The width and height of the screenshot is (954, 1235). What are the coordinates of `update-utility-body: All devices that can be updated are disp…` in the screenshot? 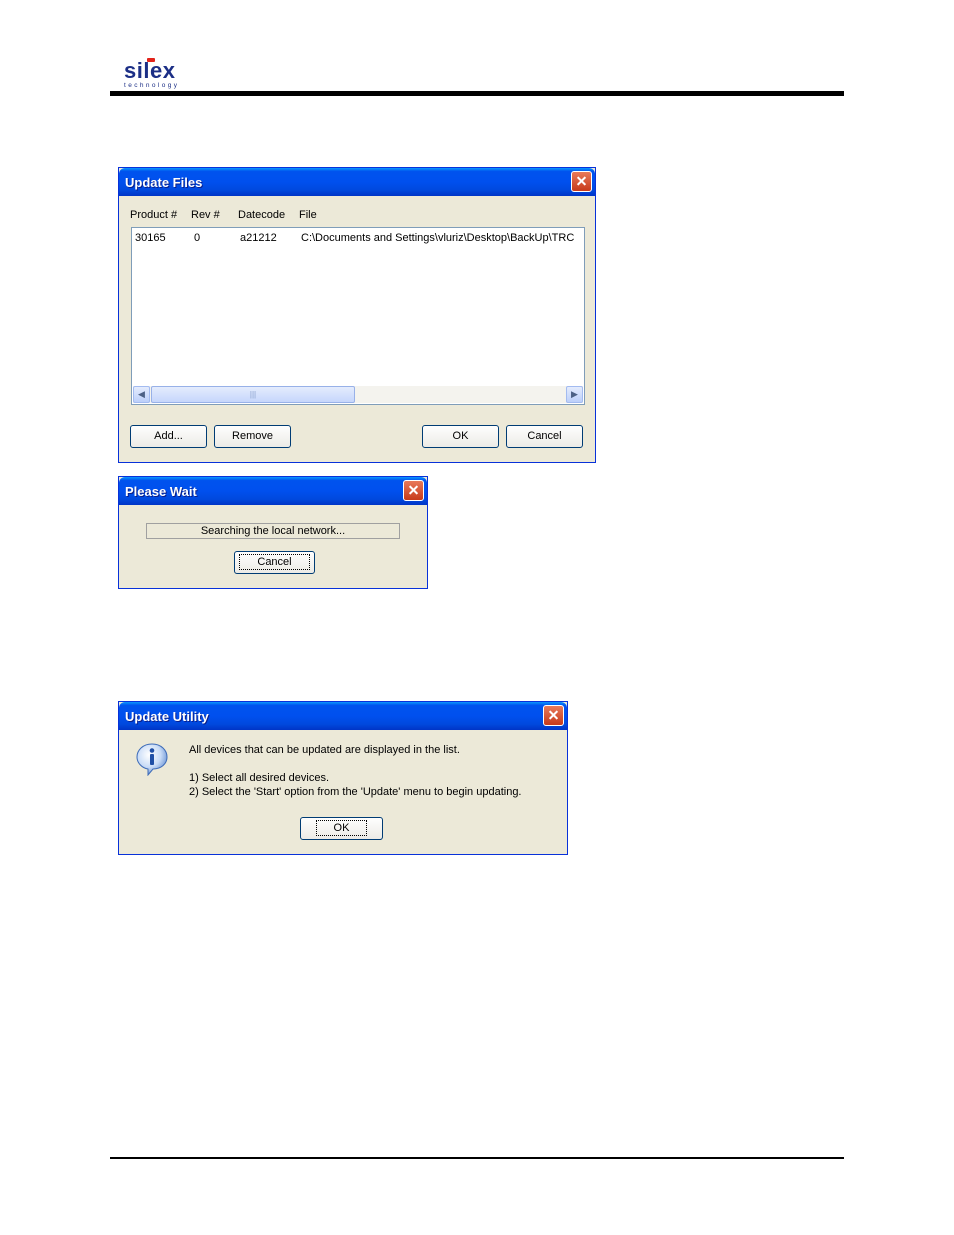 It's located at (343, 790).